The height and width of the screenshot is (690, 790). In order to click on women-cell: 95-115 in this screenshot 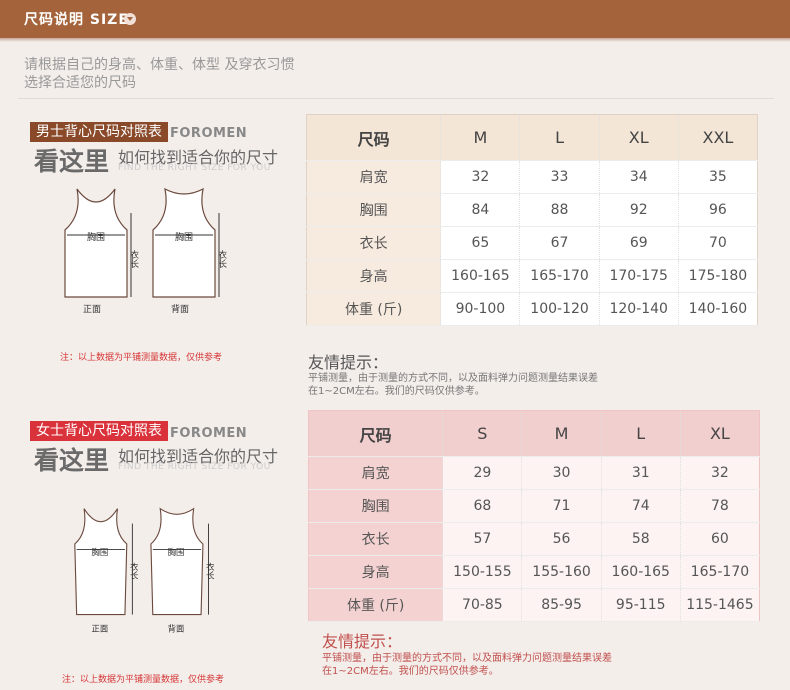, I will do `click(641, 605)`.